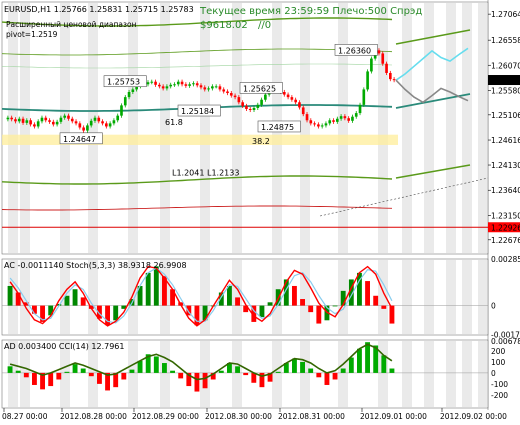  What do you see at coordinates (493, 373) in the screenshot?
I see `ad-tick-label-3: 0` at bounding box center [493, 373].